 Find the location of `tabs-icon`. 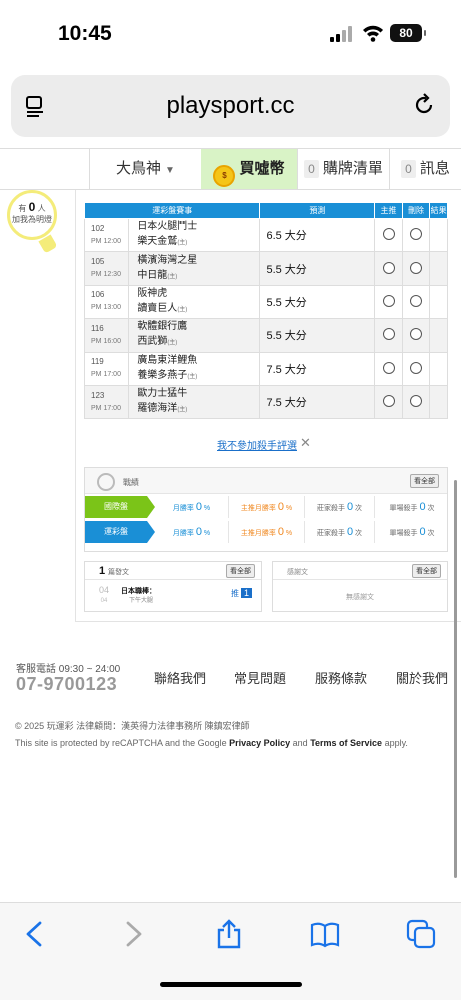

tabs-icon is located at coordinates (421, 934).